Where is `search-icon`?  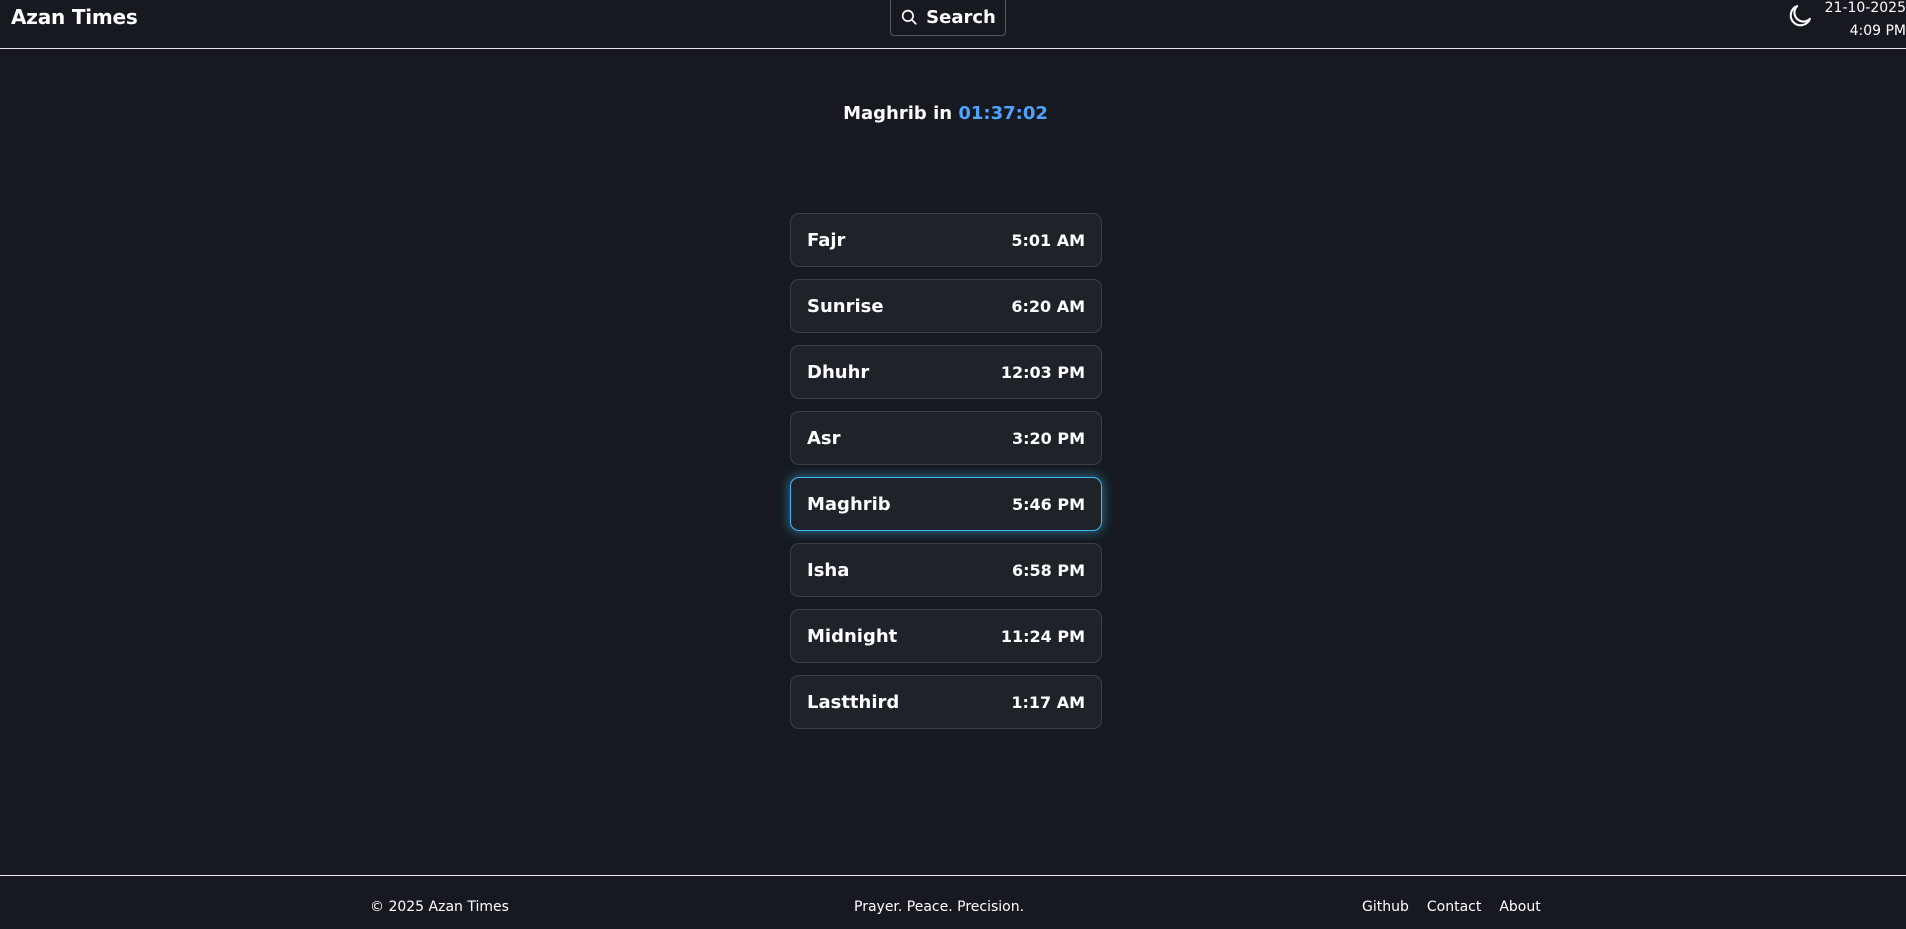 search-icon is located at coordinates (909, 17).